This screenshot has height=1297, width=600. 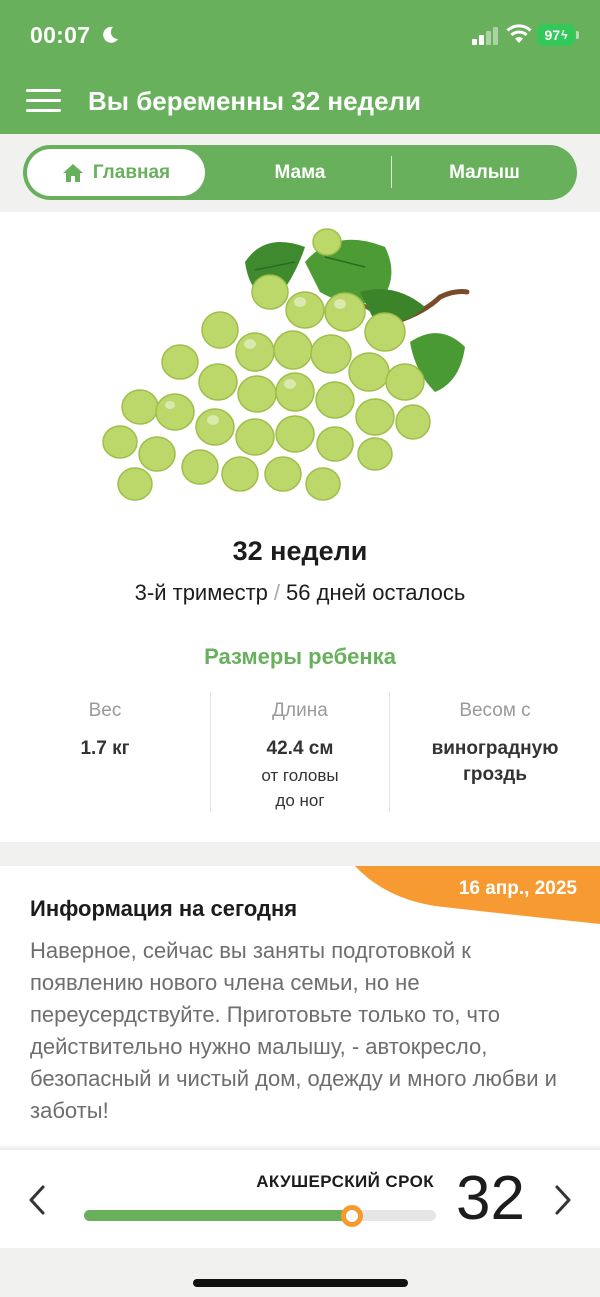 What do you see at coordinates (60, 35) in the screenshot?
I see `status-time: 00:07` at bounding box center [60, 35].